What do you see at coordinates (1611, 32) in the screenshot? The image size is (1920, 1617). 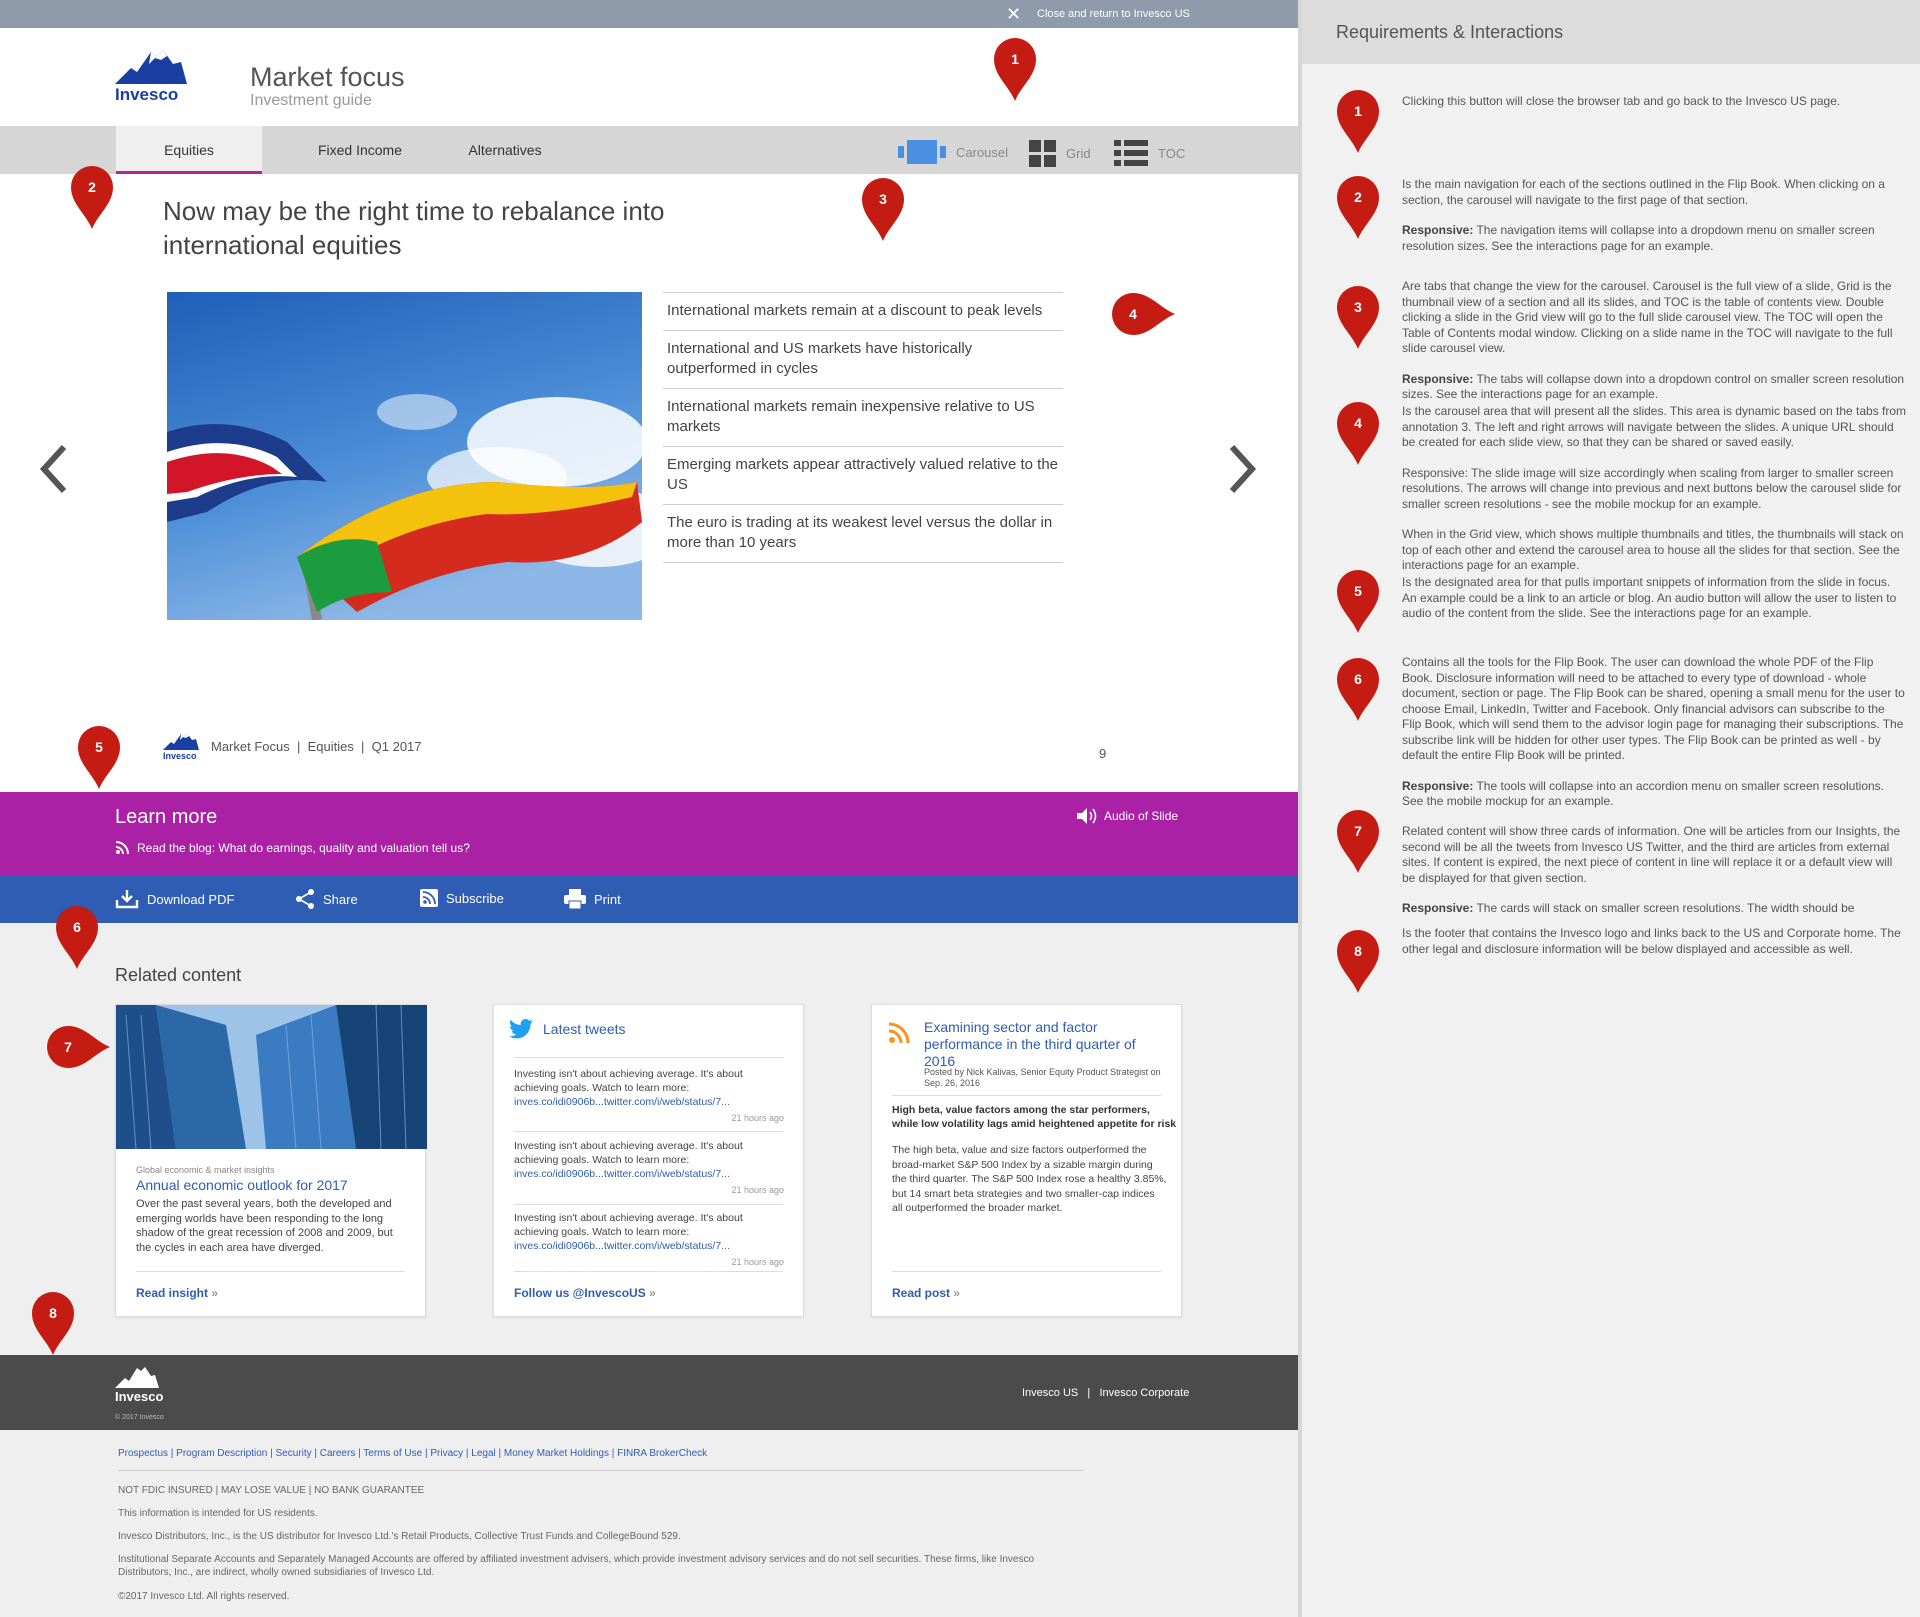 I see `panel-header: Requirements & Interactions` at bounding box center [1611, 32].